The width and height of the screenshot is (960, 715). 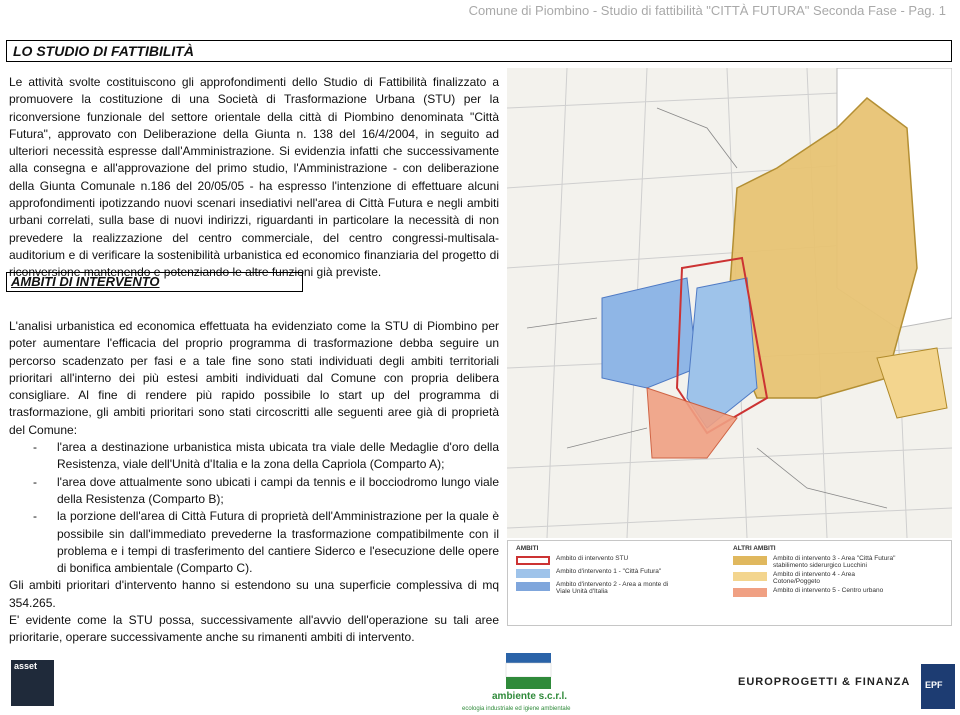 What do you see at coordinates (479, 51) in the screenshot?
I see `section-title-box: LO STUDIO DI FATTIBILITÀ` at bounding box center [479, 51].